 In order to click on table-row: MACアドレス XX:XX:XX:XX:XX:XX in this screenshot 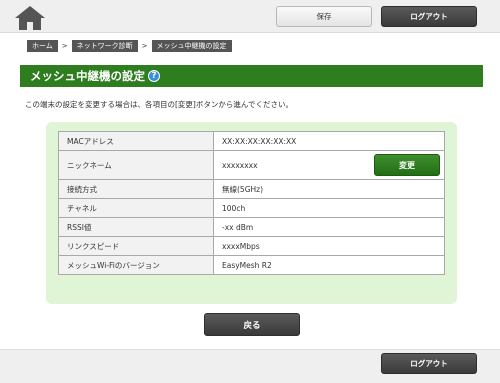, I will do `click(251, 141)`.